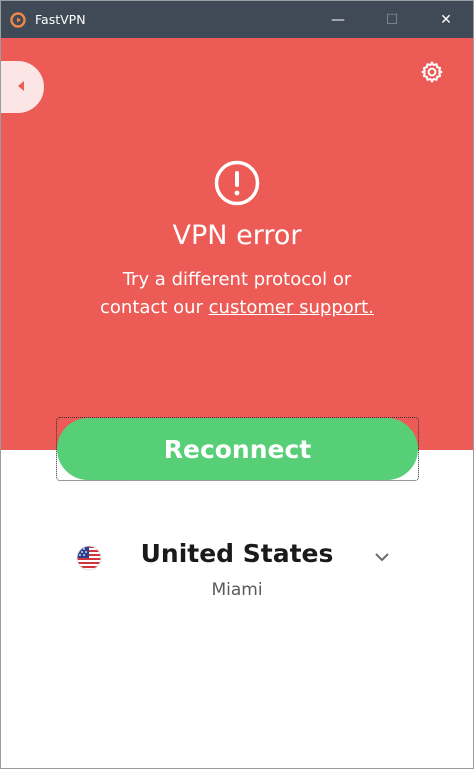 The width and height of the screenshot is (474, 769). Describe the element at coordinates (291, 307) in the screenshot. I see `customer-support-link: customer support.` at that location.